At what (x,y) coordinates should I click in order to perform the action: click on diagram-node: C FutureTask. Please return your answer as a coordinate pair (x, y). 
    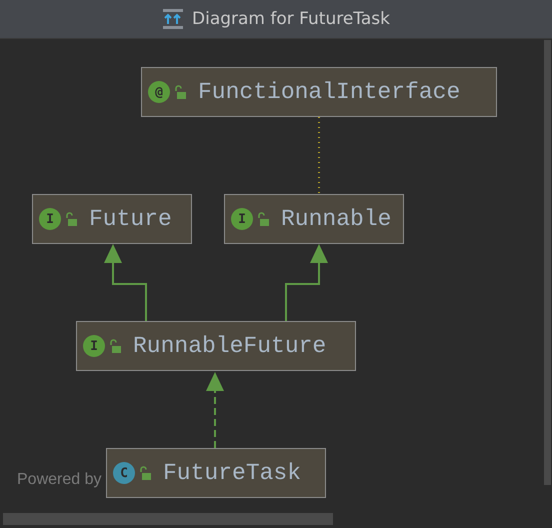
    Looking at the image, I should click on (216, 473).